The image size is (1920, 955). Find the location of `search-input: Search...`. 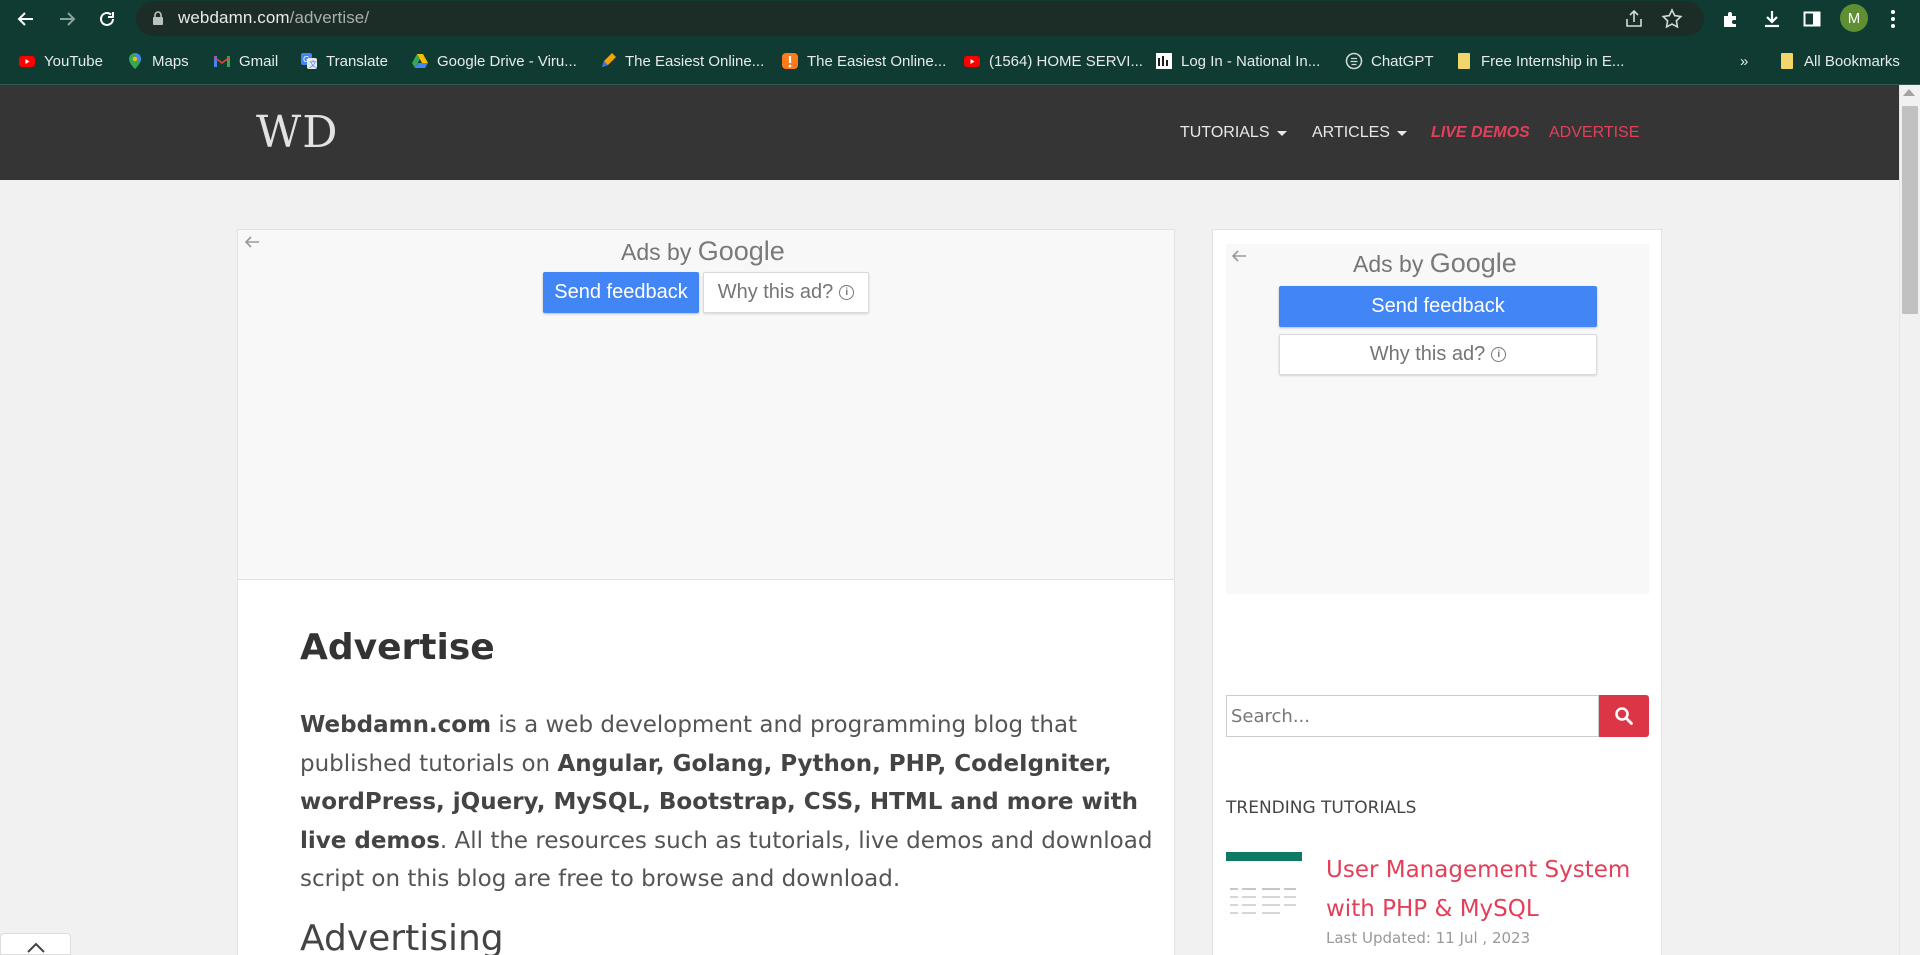

search-input: Search... is located at coordinates (1412, 716).